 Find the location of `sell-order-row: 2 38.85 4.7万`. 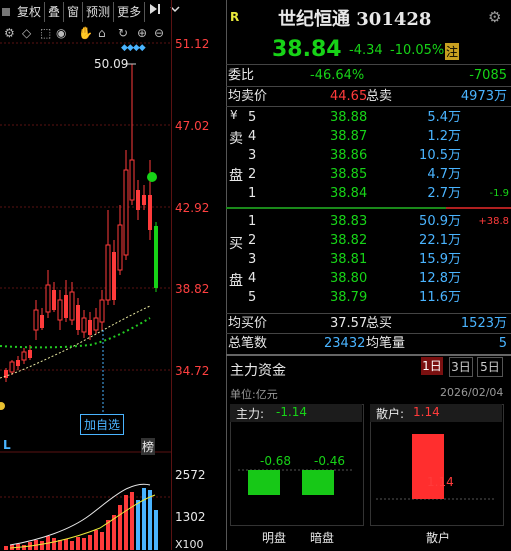

sell-order-row: 2 38.85 4.7万 is located at coordinates (368, 174).